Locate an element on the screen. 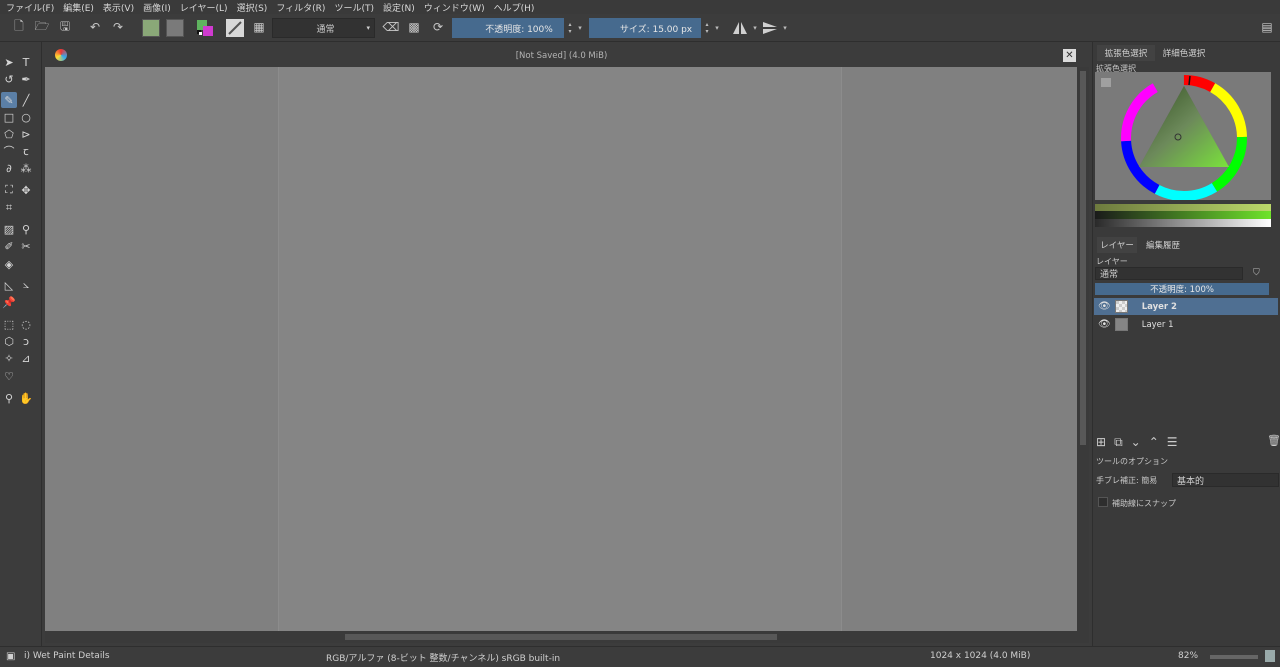  dynamic-brush-icon: ∂ is located at coordinates (9, 168).